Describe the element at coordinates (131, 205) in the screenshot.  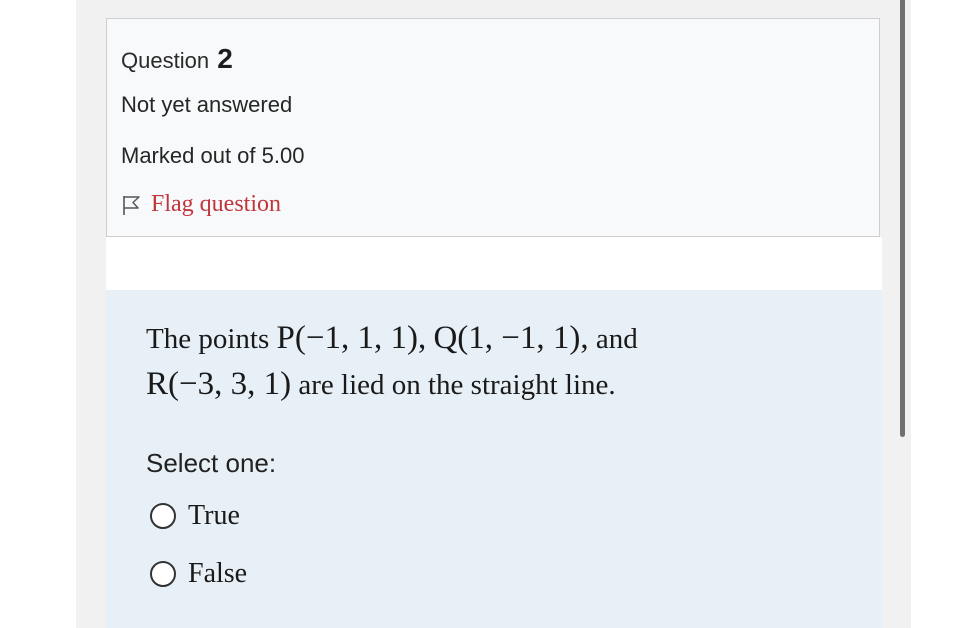
I see `flag-icon` at that location.